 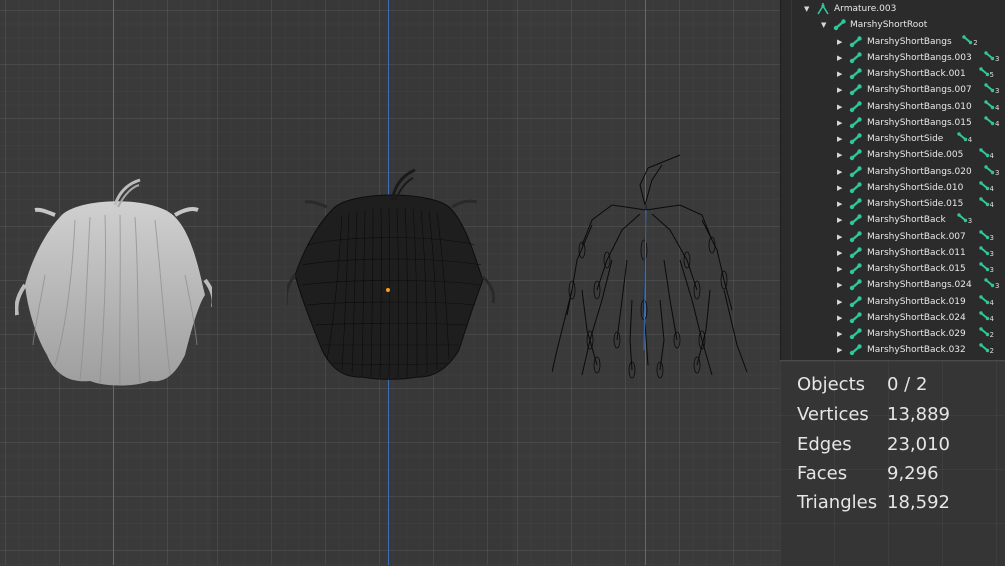 I want to click on outliner-item: ▼ Armature.003, so click(x=893, y=9).